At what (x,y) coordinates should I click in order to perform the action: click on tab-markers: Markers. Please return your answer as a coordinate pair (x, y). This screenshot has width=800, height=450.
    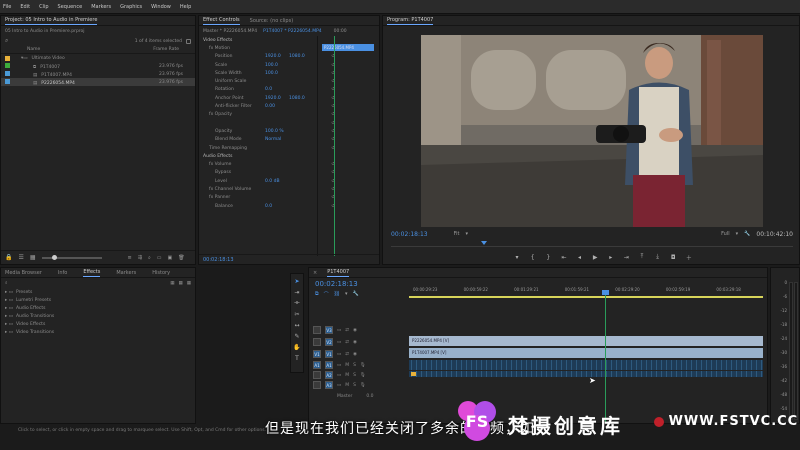
    Looking at the image, I should click on (126, 273).